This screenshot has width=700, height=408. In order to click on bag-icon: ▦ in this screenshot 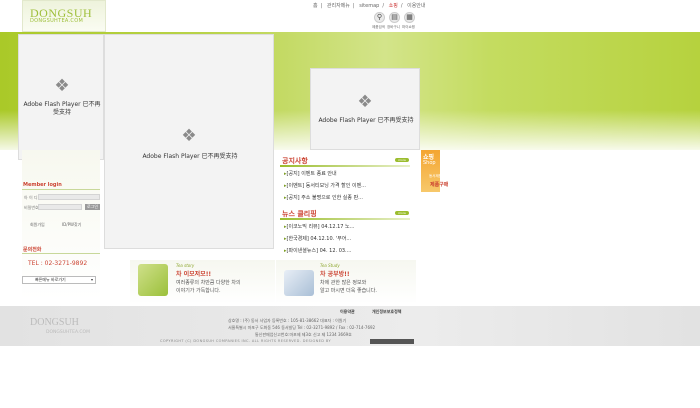, I will do `click(409, 17)`.